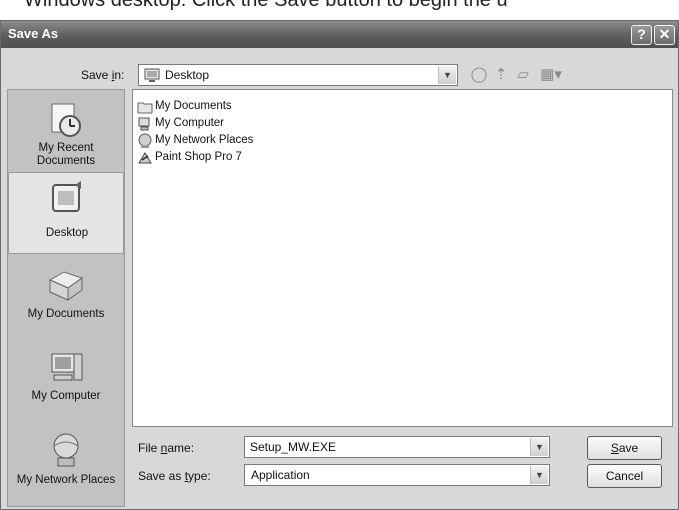  What do you see at coordinates (298, 75) in the screenshot?
I see `save-in-dropdown: Desktop ▼` at bounding box center [298, 75].